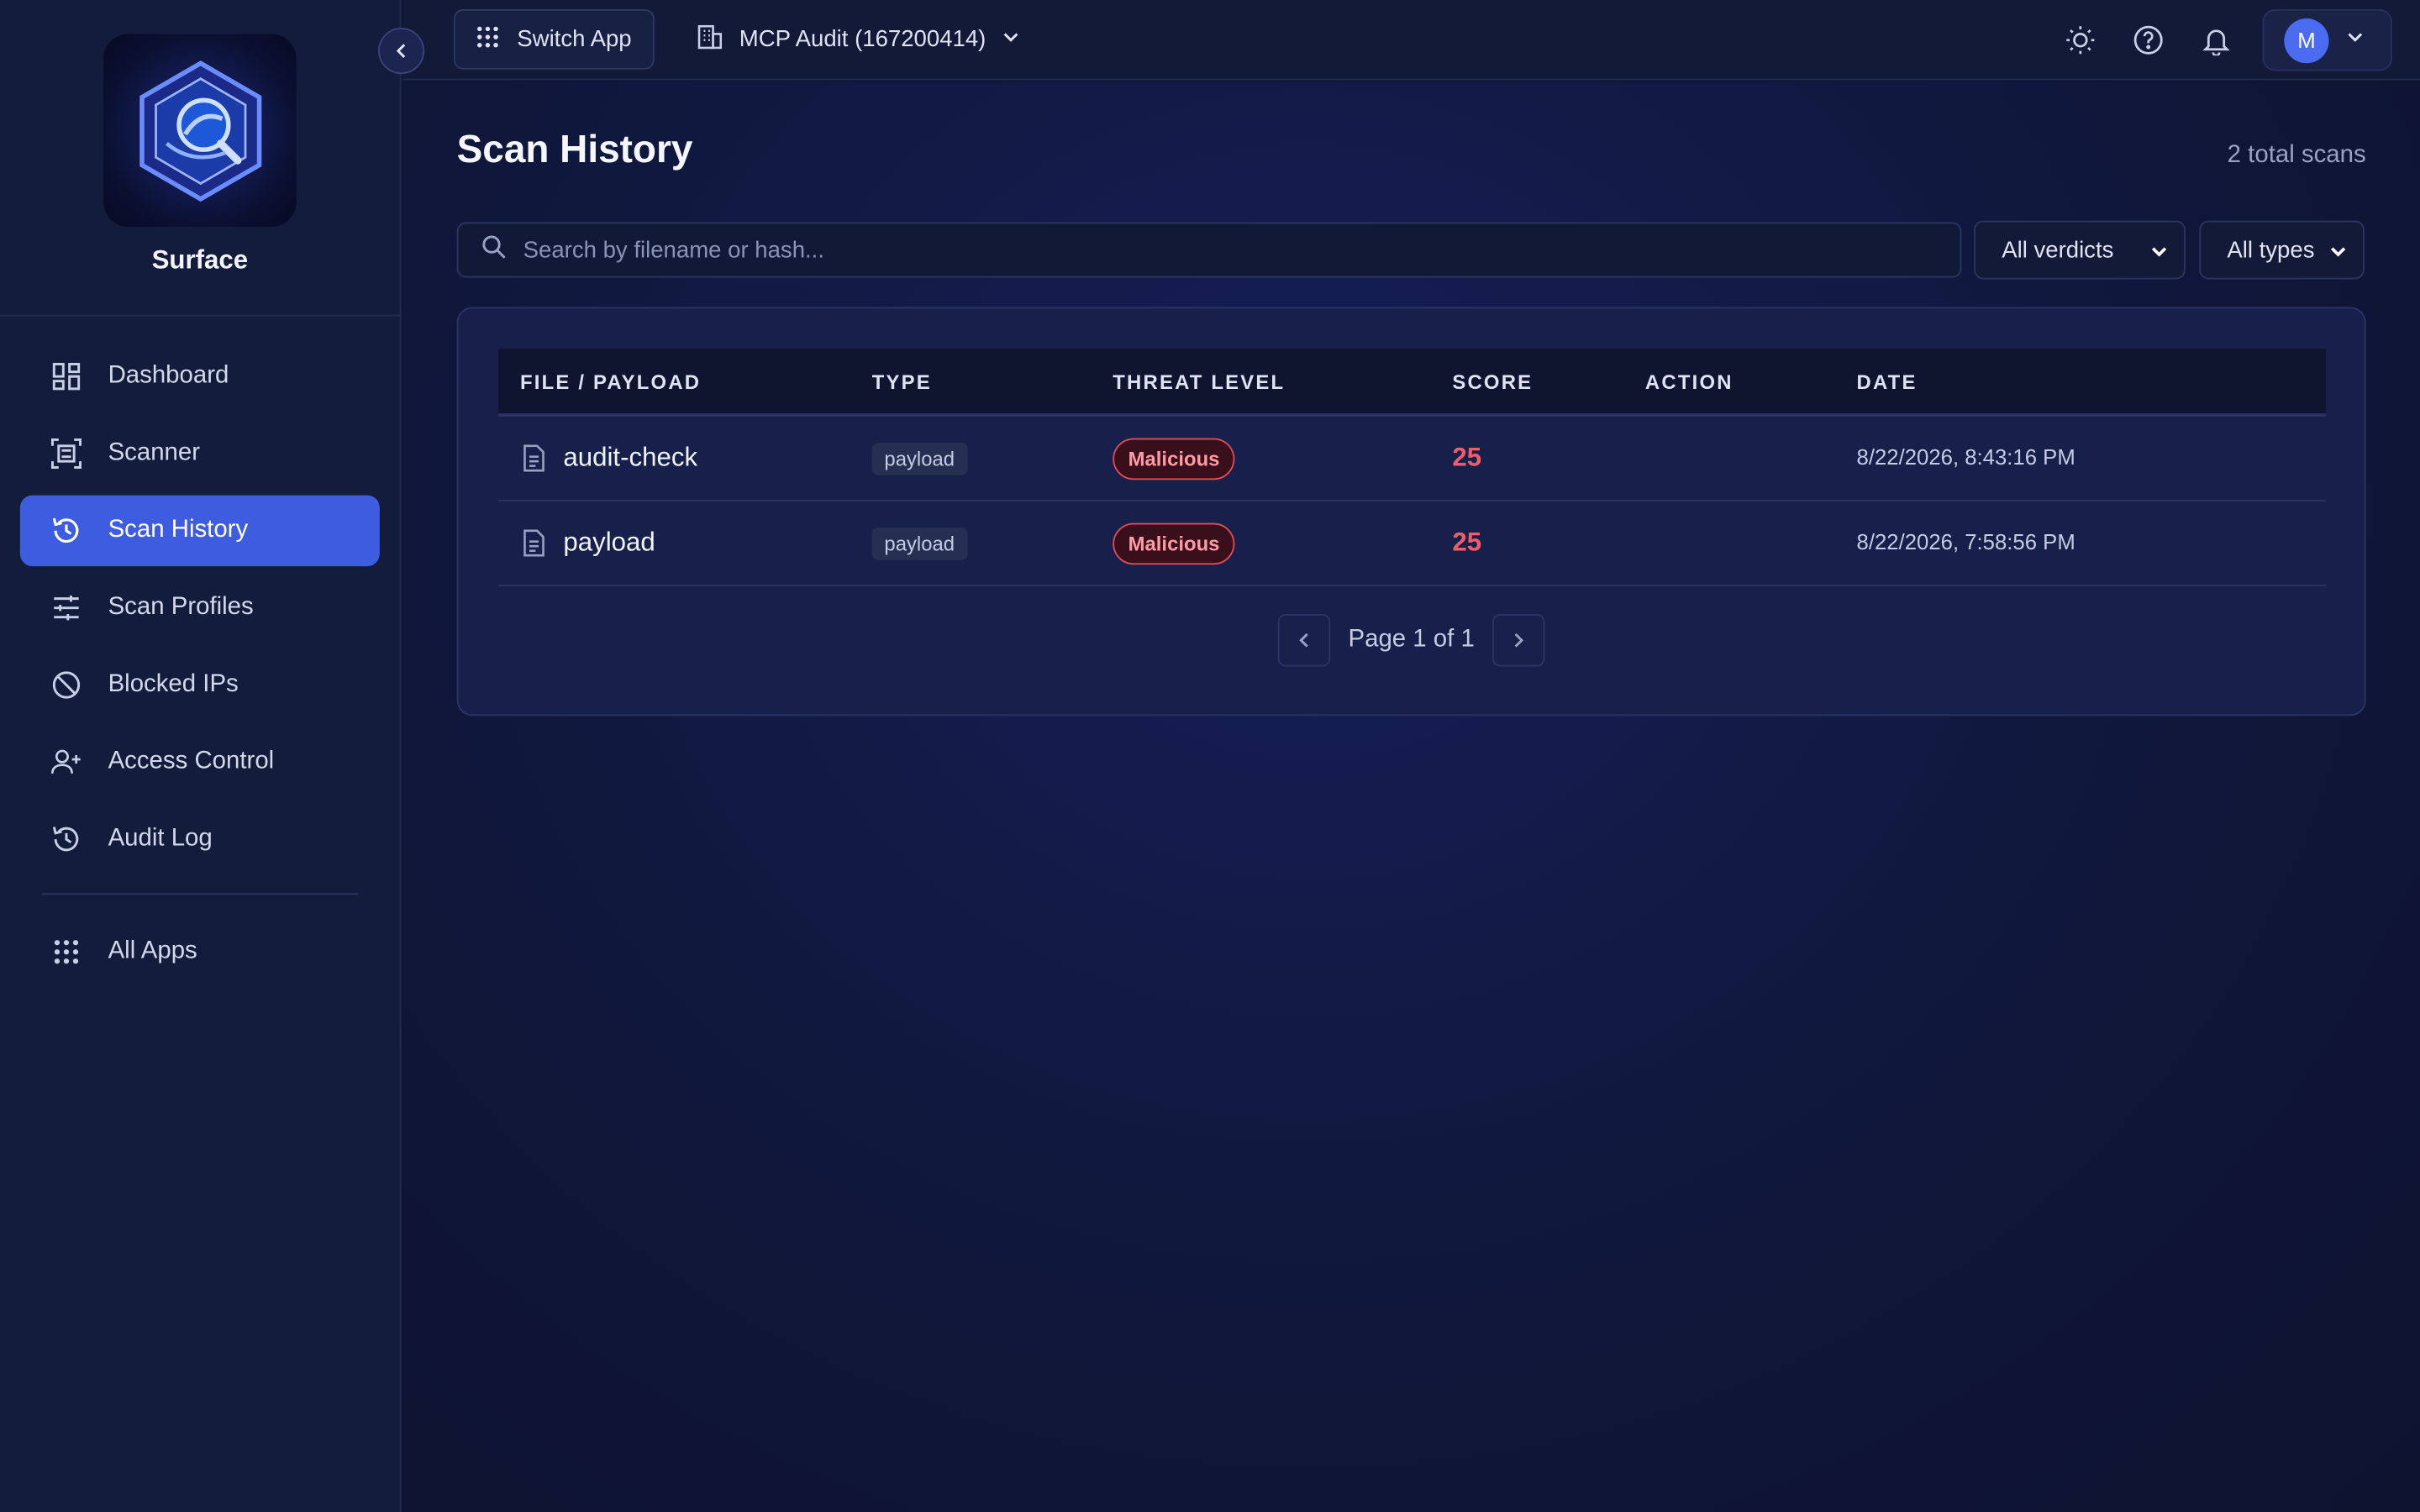  I want to click on file-name: audit-check, so click(630, 458).